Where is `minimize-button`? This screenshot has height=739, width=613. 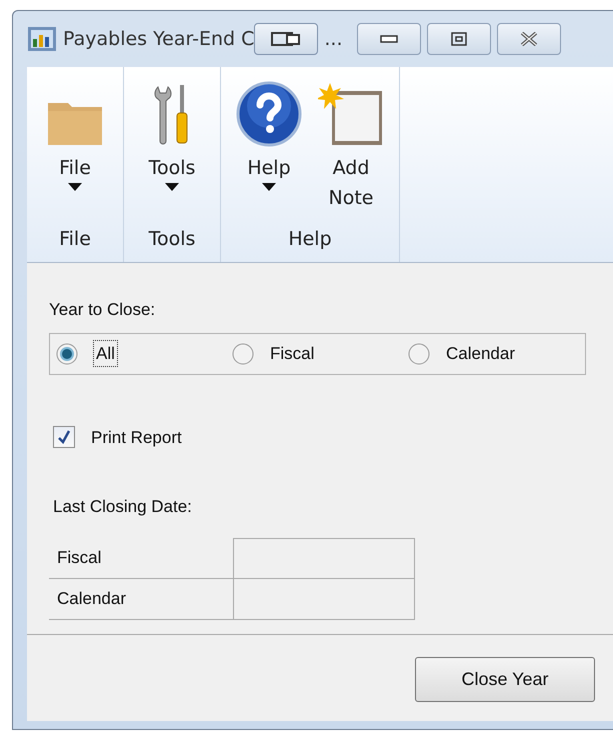 minimize-button is located at coordinates (388, 39).